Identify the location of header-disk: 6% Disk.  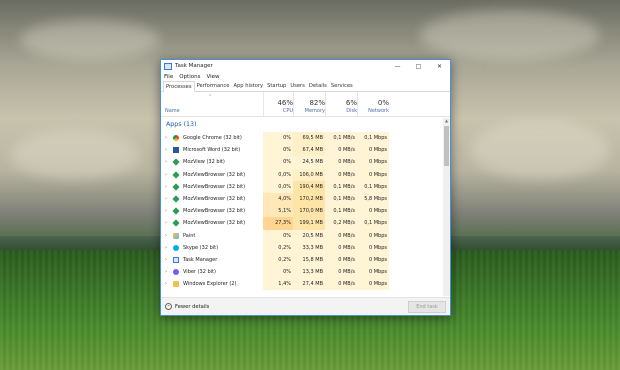
(341, 104).